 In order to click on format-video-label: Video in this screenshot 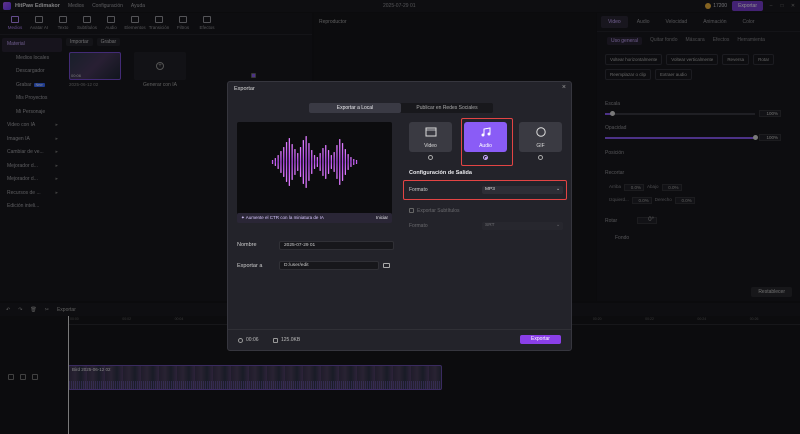, I will do `click(430, 146)`.